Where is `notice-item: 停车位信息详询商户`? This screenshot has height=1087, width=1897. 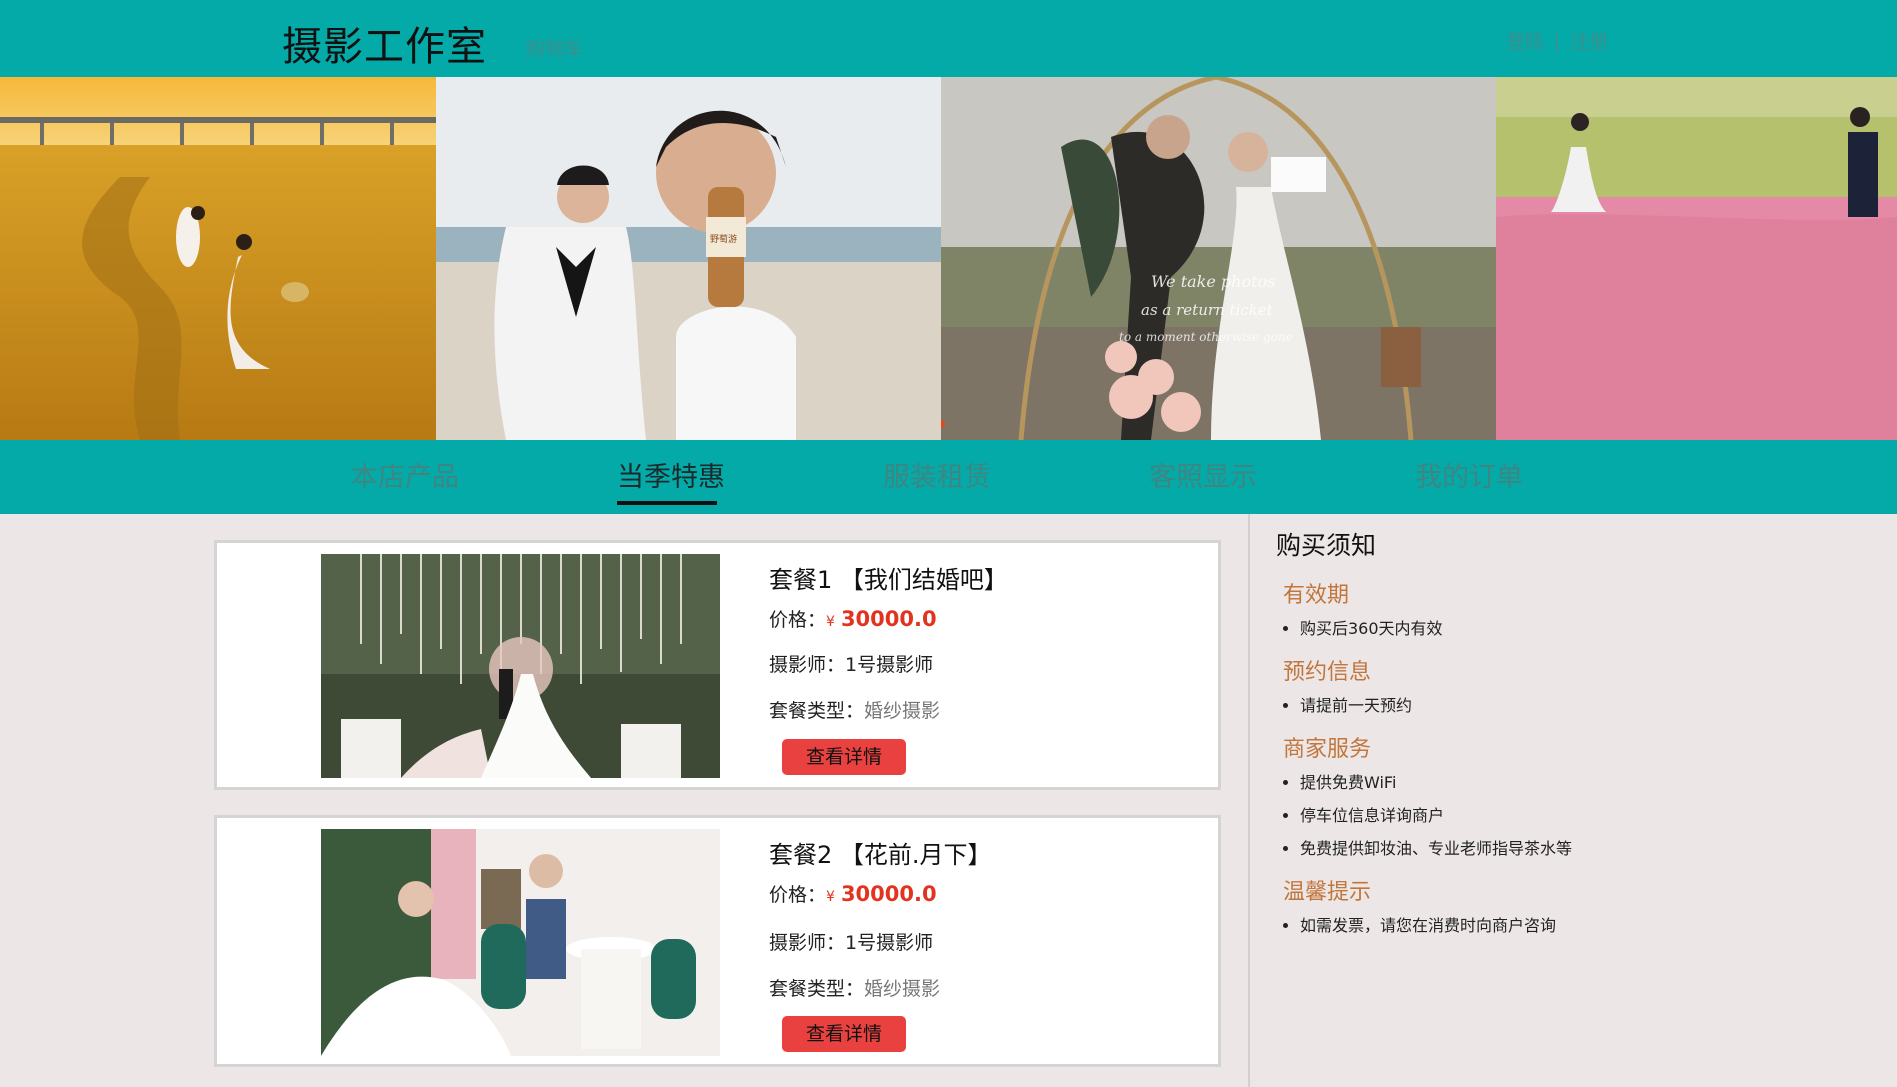 notice-item: 停车位信息详询商户 is located at coordinates (1568, 816).